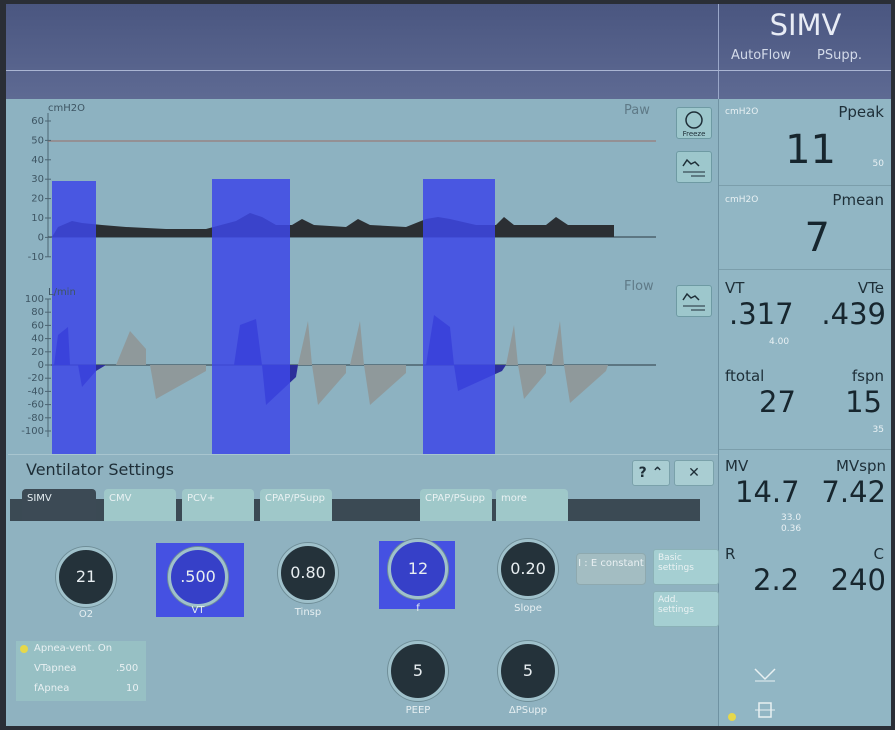 This screenshot has height=730, width=895. What do you see at coordinates (745, 376) in the screenshot?
I see `ftotal-label: ftotal` at bounding box center [745, 376].